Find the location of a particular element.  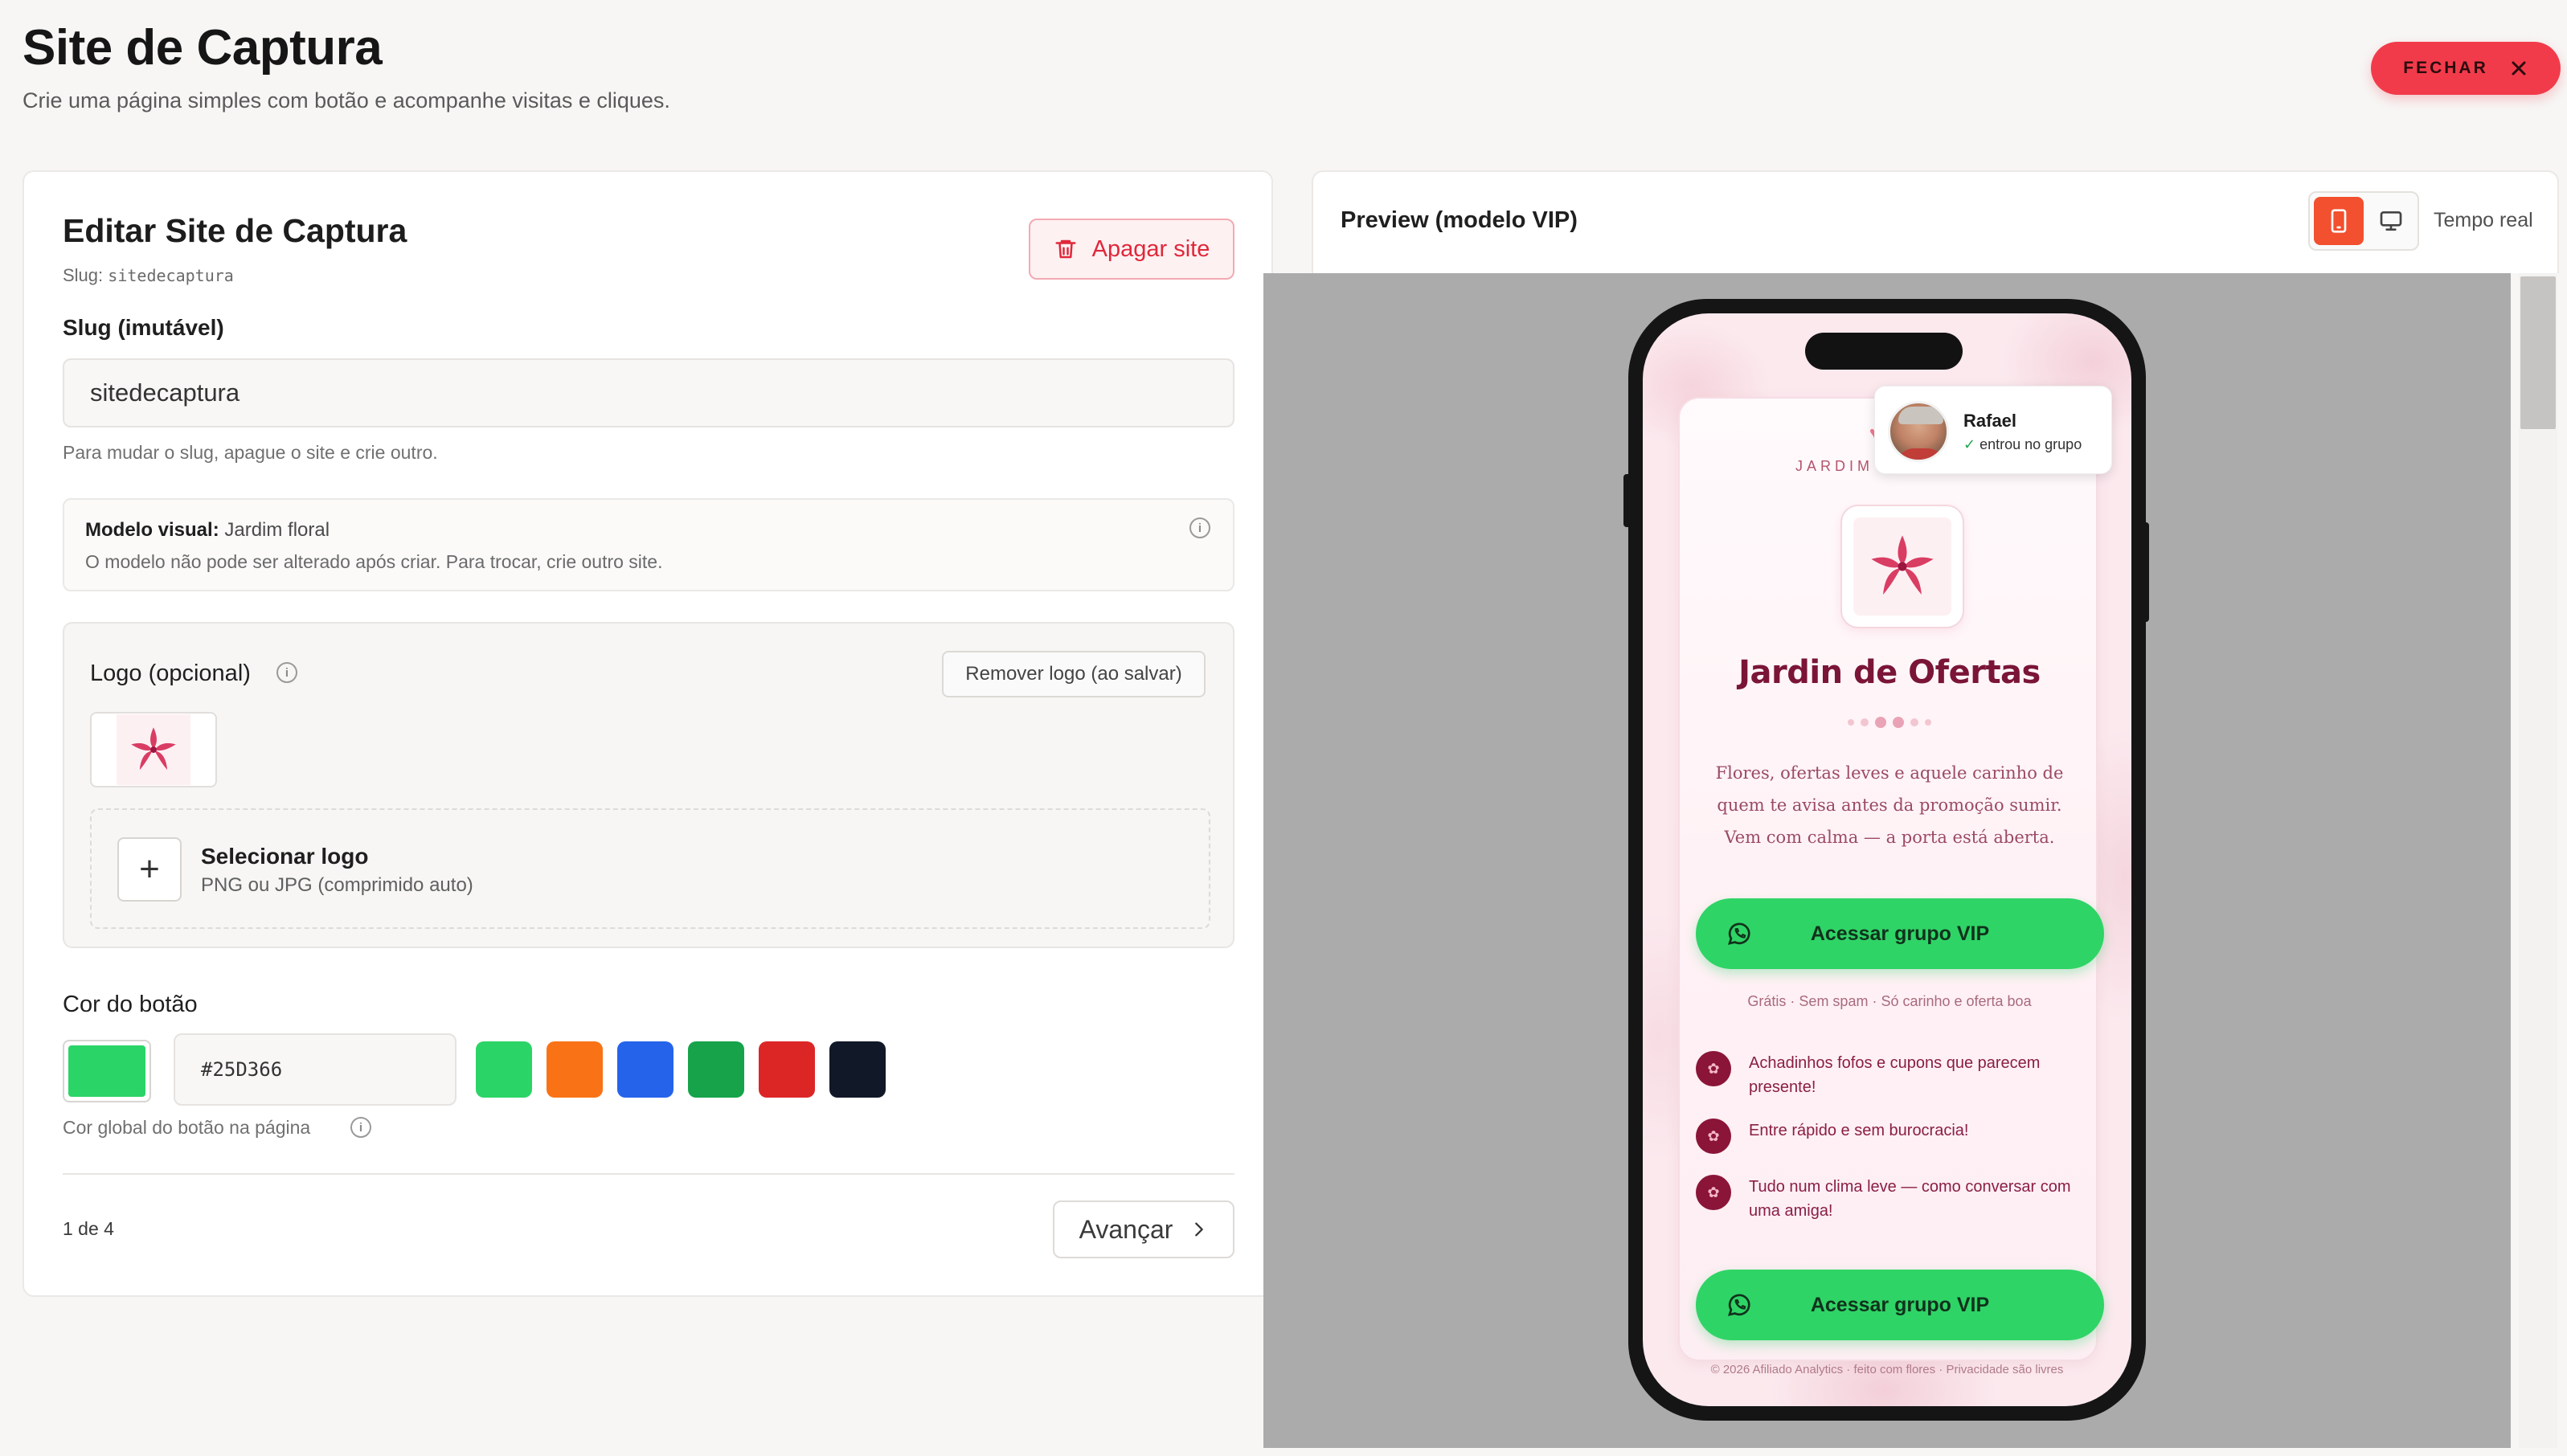

divider is located at coordinates (648, 1174).